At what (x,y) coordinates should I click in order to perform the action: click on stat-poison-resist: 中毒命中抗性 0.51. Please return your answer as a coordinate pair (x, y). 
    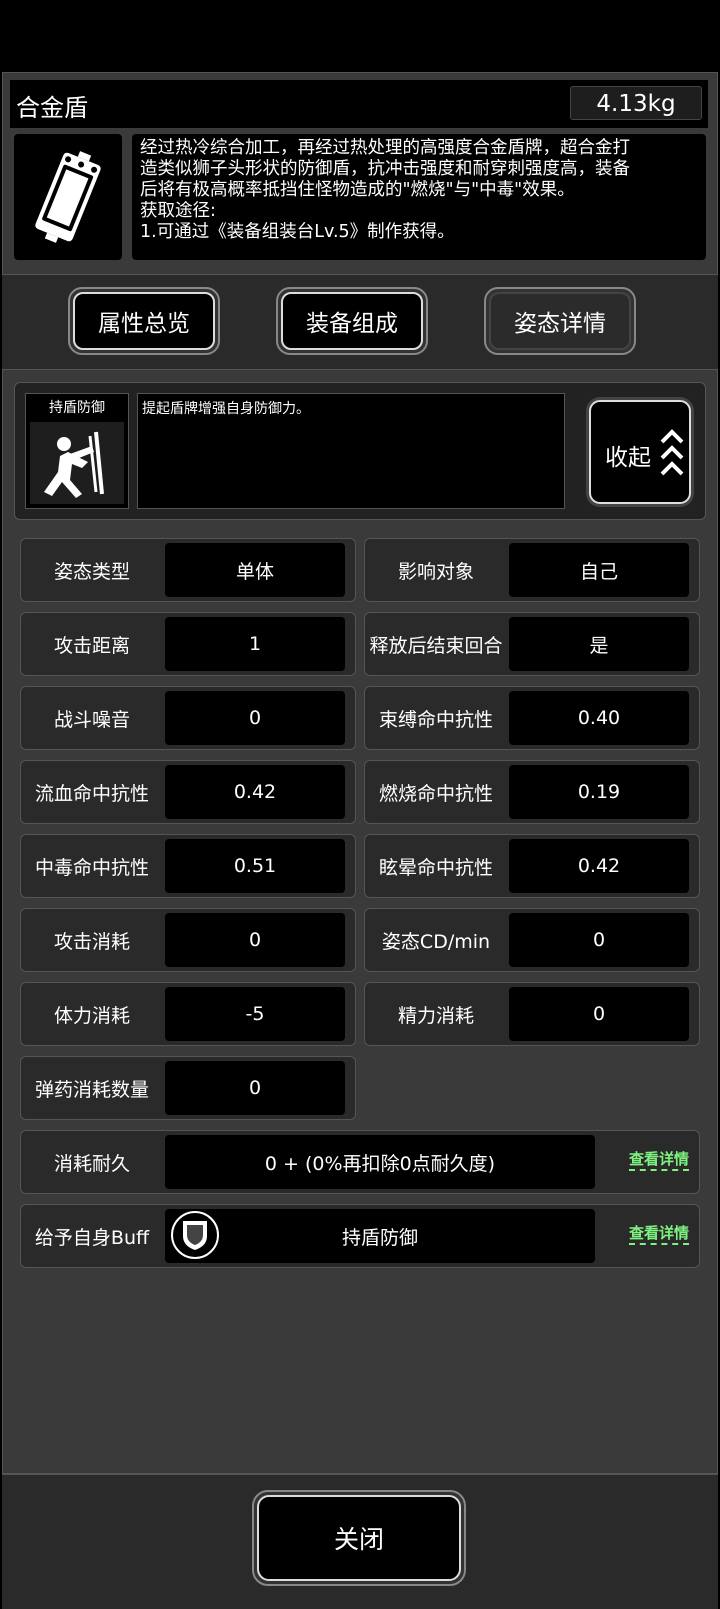
    Looking at the image, I should click on (188, 866).